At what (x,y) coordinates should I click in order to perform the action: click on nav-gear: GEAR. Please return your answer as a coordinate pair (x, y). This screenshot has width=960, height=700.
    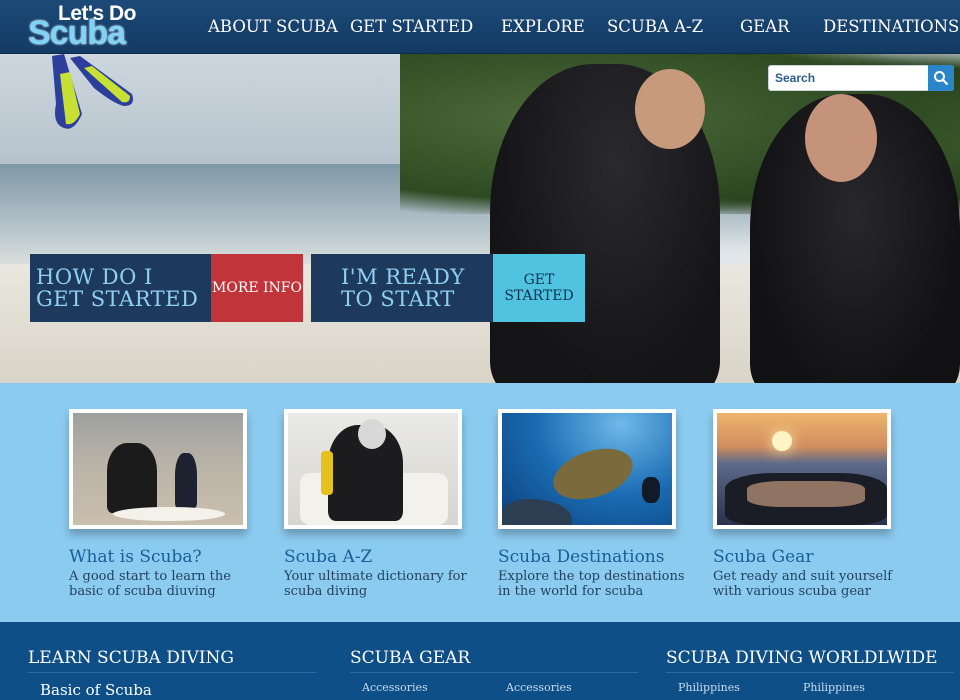
    Looking at the image, I should click on (765, 27).